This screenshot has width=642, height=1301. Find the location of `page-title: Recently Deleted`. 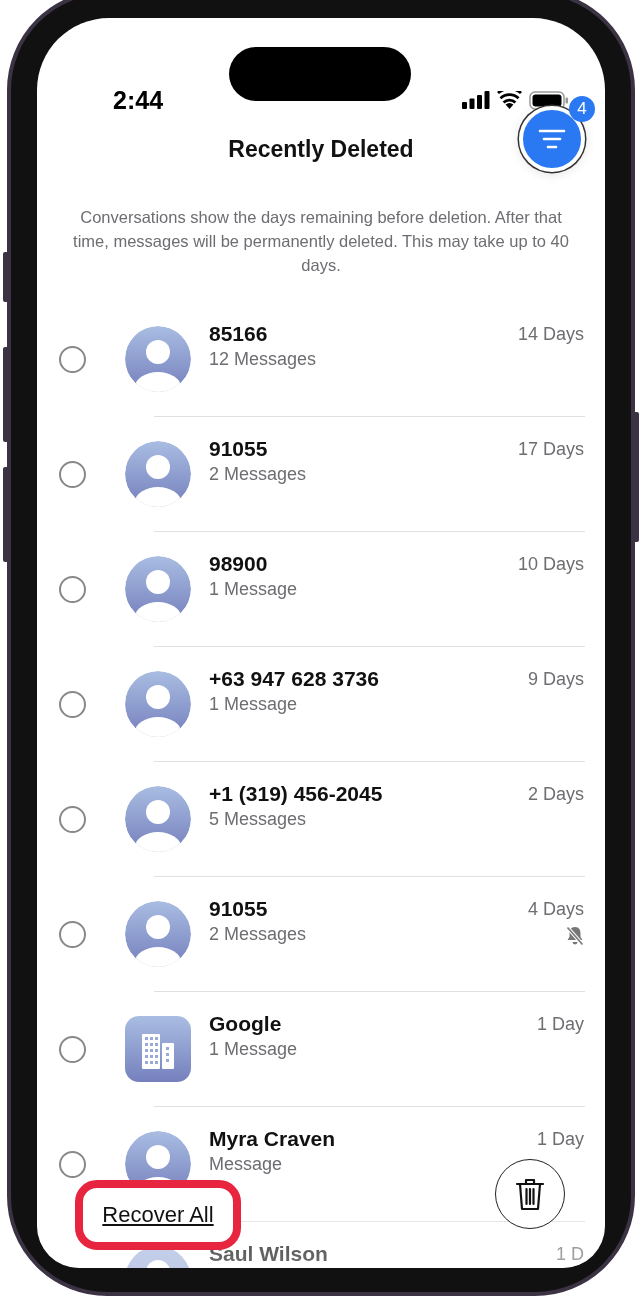

page-title: Recently Deleted is located at coordinates (321, 149).